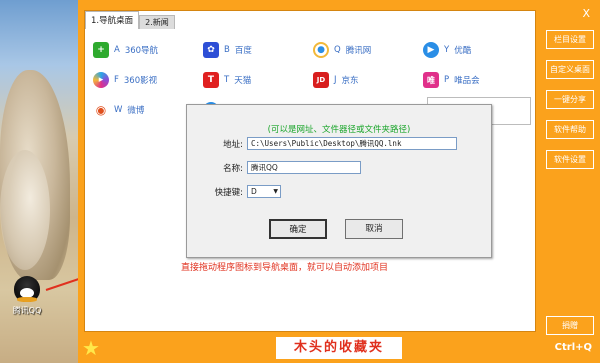 This screenshot has width=600, height=363. What do you see at coordinates (298, 229) in the screenshot?
I see `ok-button: 确定` at bounding box center [298, 229].